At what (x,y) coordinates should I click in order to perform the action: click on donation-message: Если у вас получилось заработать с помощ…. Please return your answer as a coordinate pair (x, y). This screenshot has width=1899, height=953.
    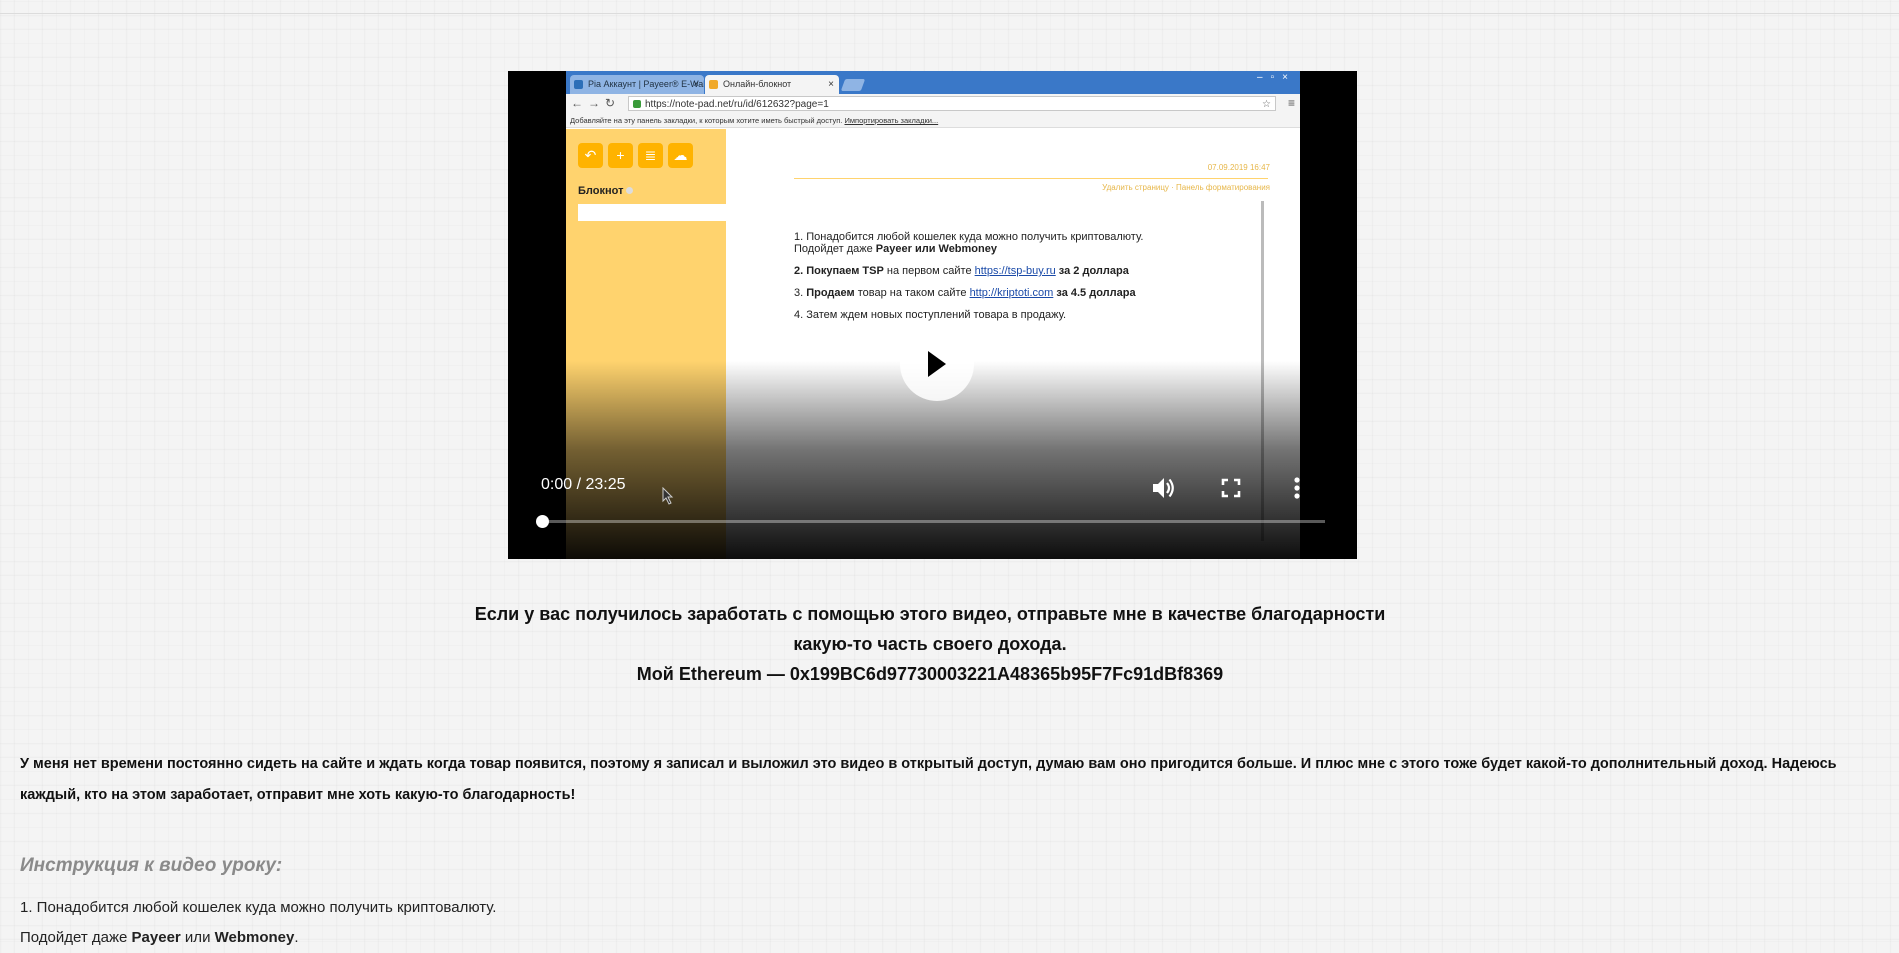
    Looking at the image, I should click on (930, 644).